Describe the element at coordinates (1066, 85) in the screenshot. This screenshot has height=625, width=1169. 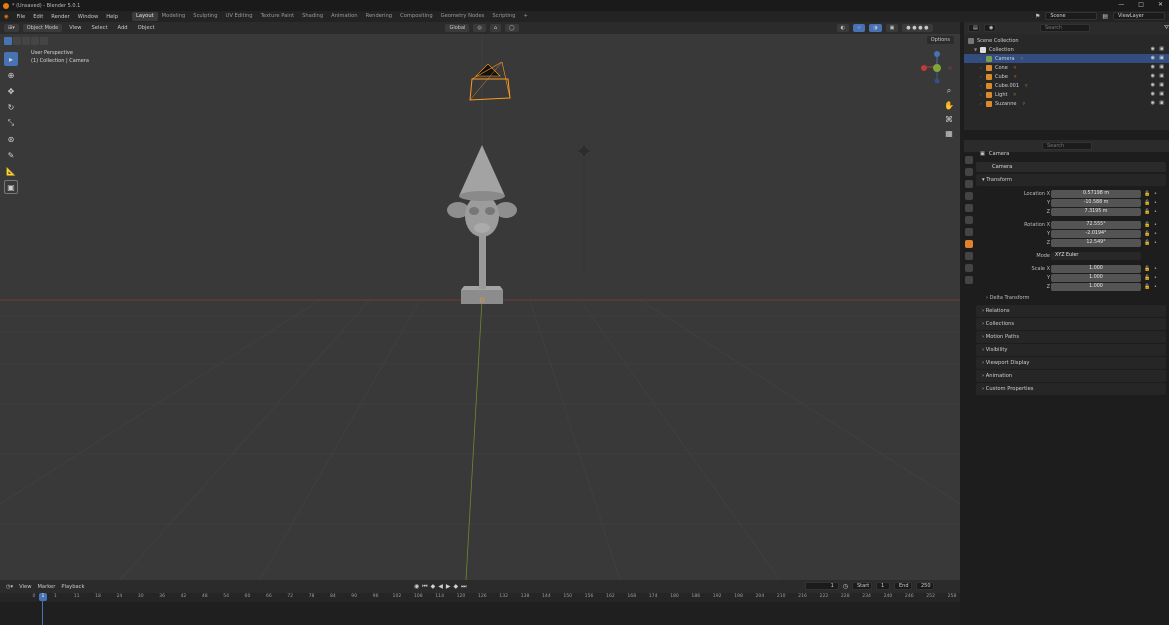
I see `outliner-item-cube-001: › Cube.001 ▿ ◉ ▣` at that location.